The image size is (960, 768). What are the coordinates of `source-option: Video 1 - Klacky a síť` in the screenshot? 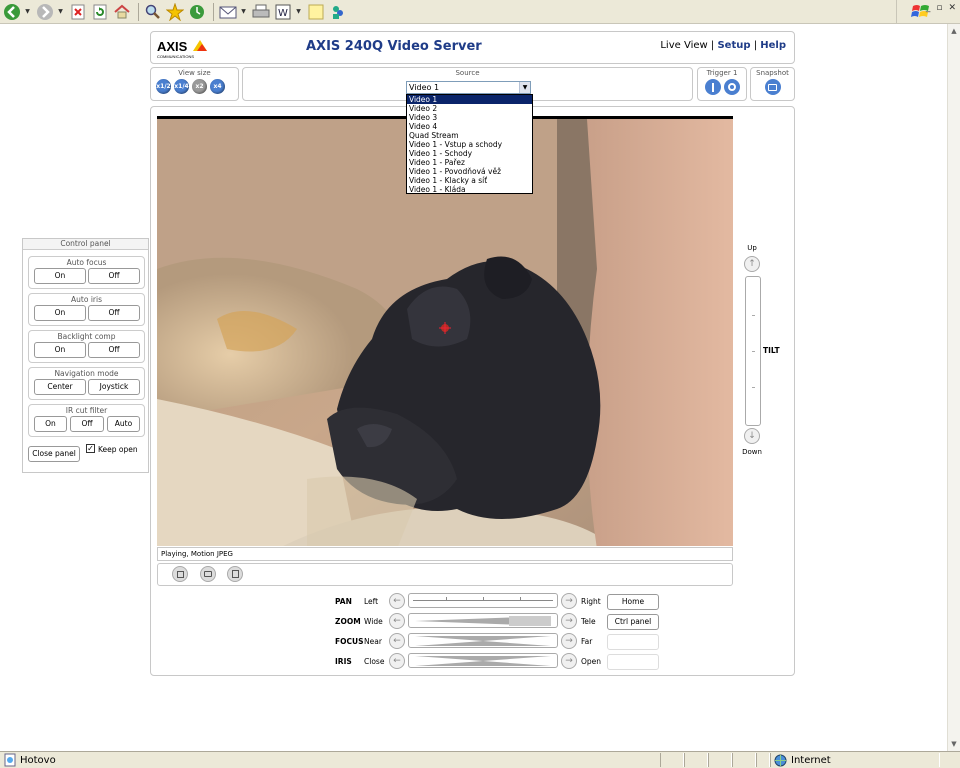 It's located at (469, 180).